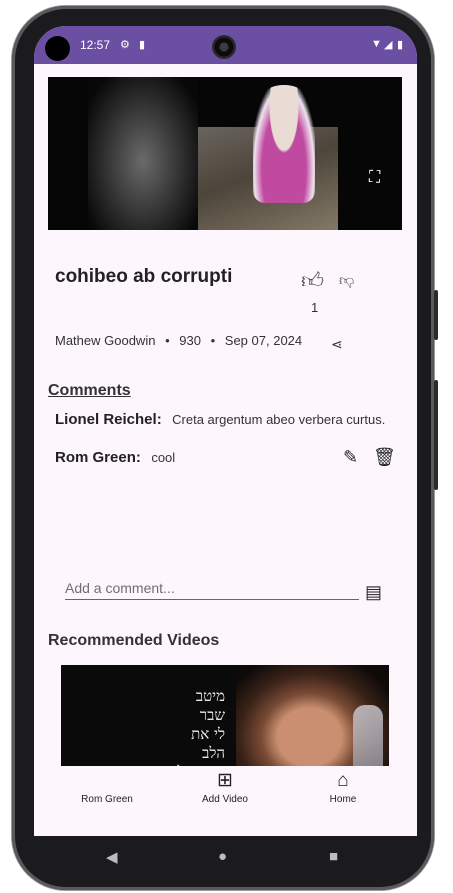 The height and width of the screenshot is (893, 453). Describe the element at coordinates (225, 780) in the screenshot. I see `video-add-icon: ⊞` at that location.